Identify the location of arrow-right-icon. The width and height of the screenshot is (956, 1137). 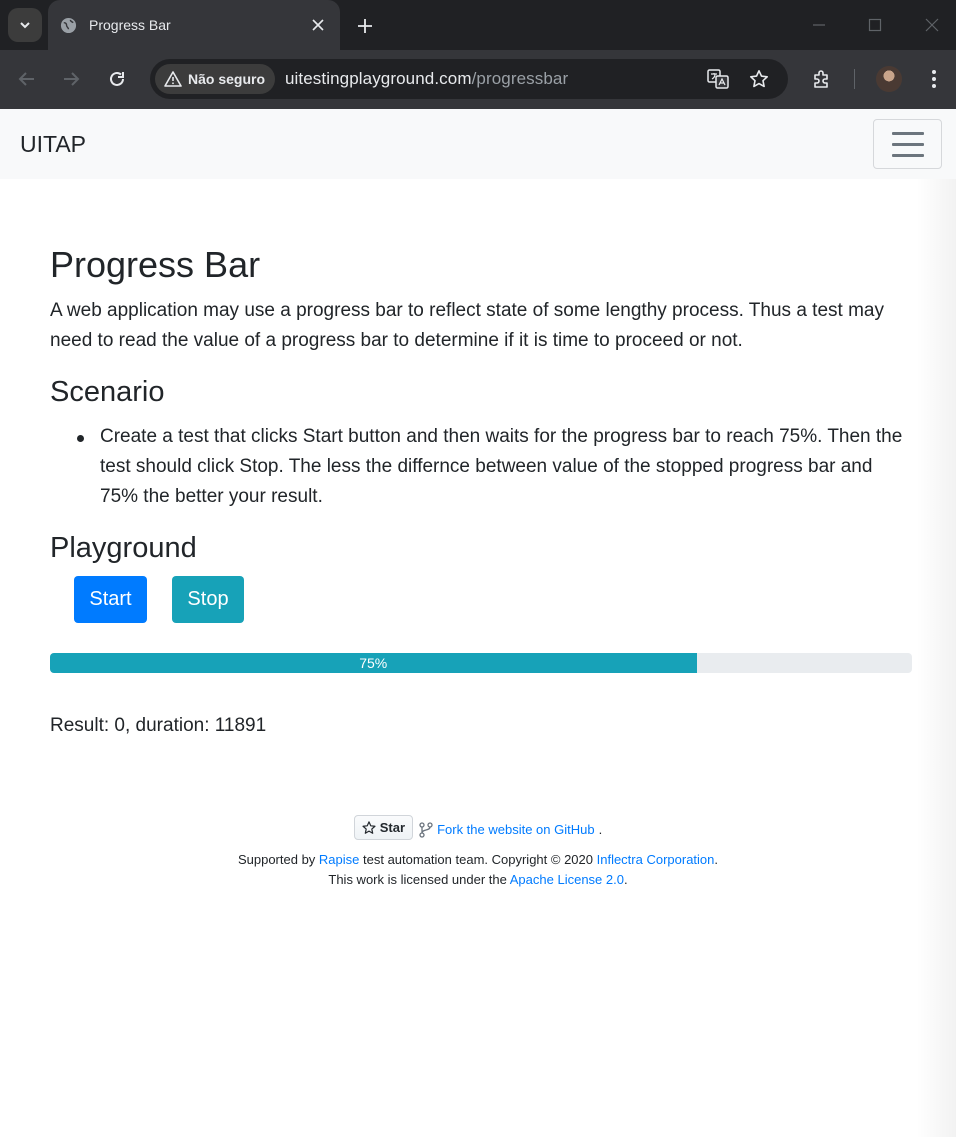
(72, 79).